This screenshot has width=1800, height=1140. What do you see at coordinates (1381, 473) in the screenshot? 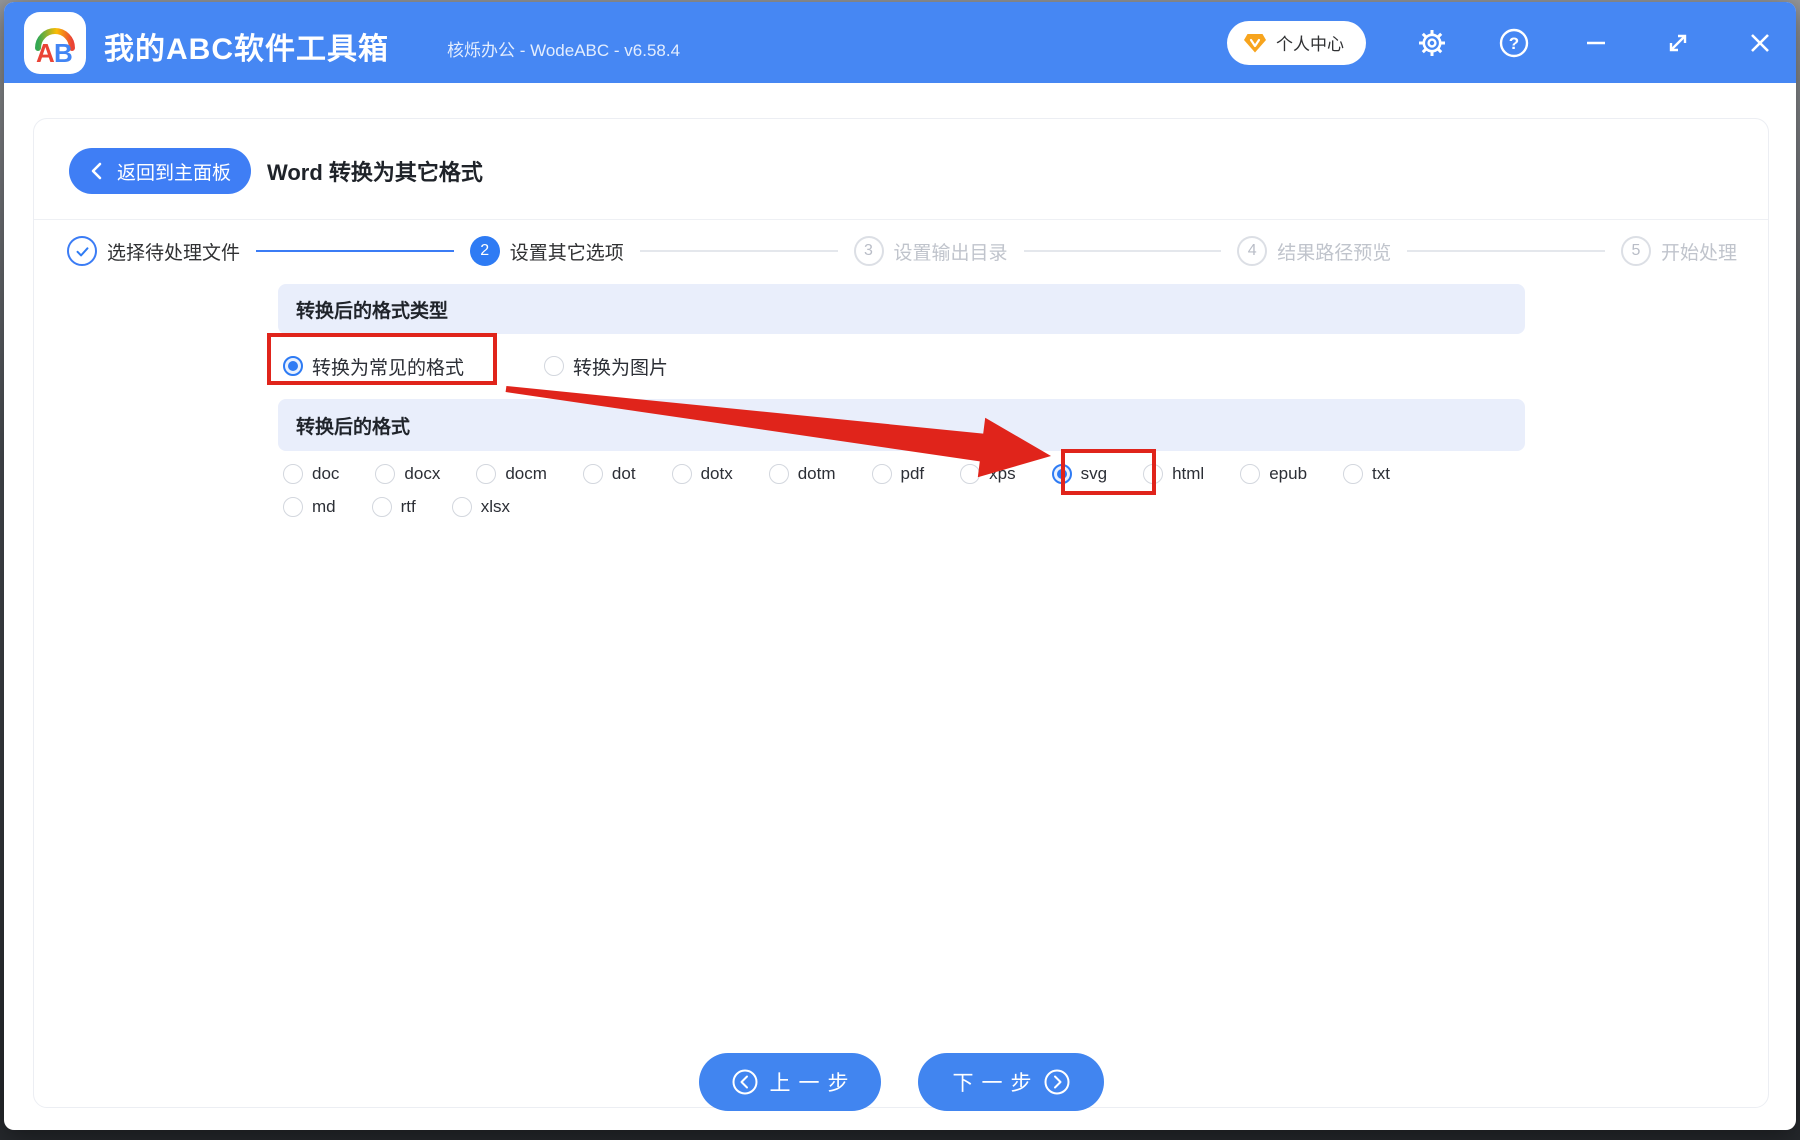
I see `radio-label: txt` at bounding box center [1381, 473].